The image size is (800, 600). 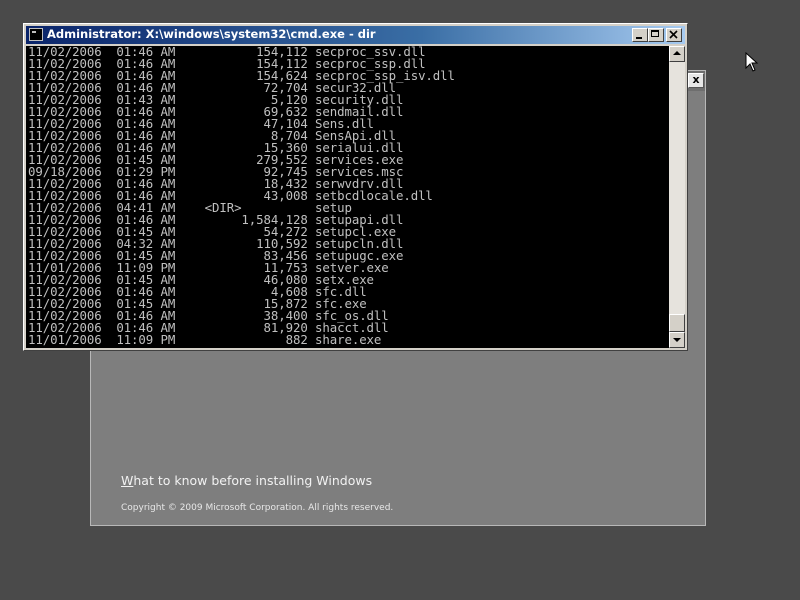 I want to click on scroll-thumb, so click(x=677, y=323).